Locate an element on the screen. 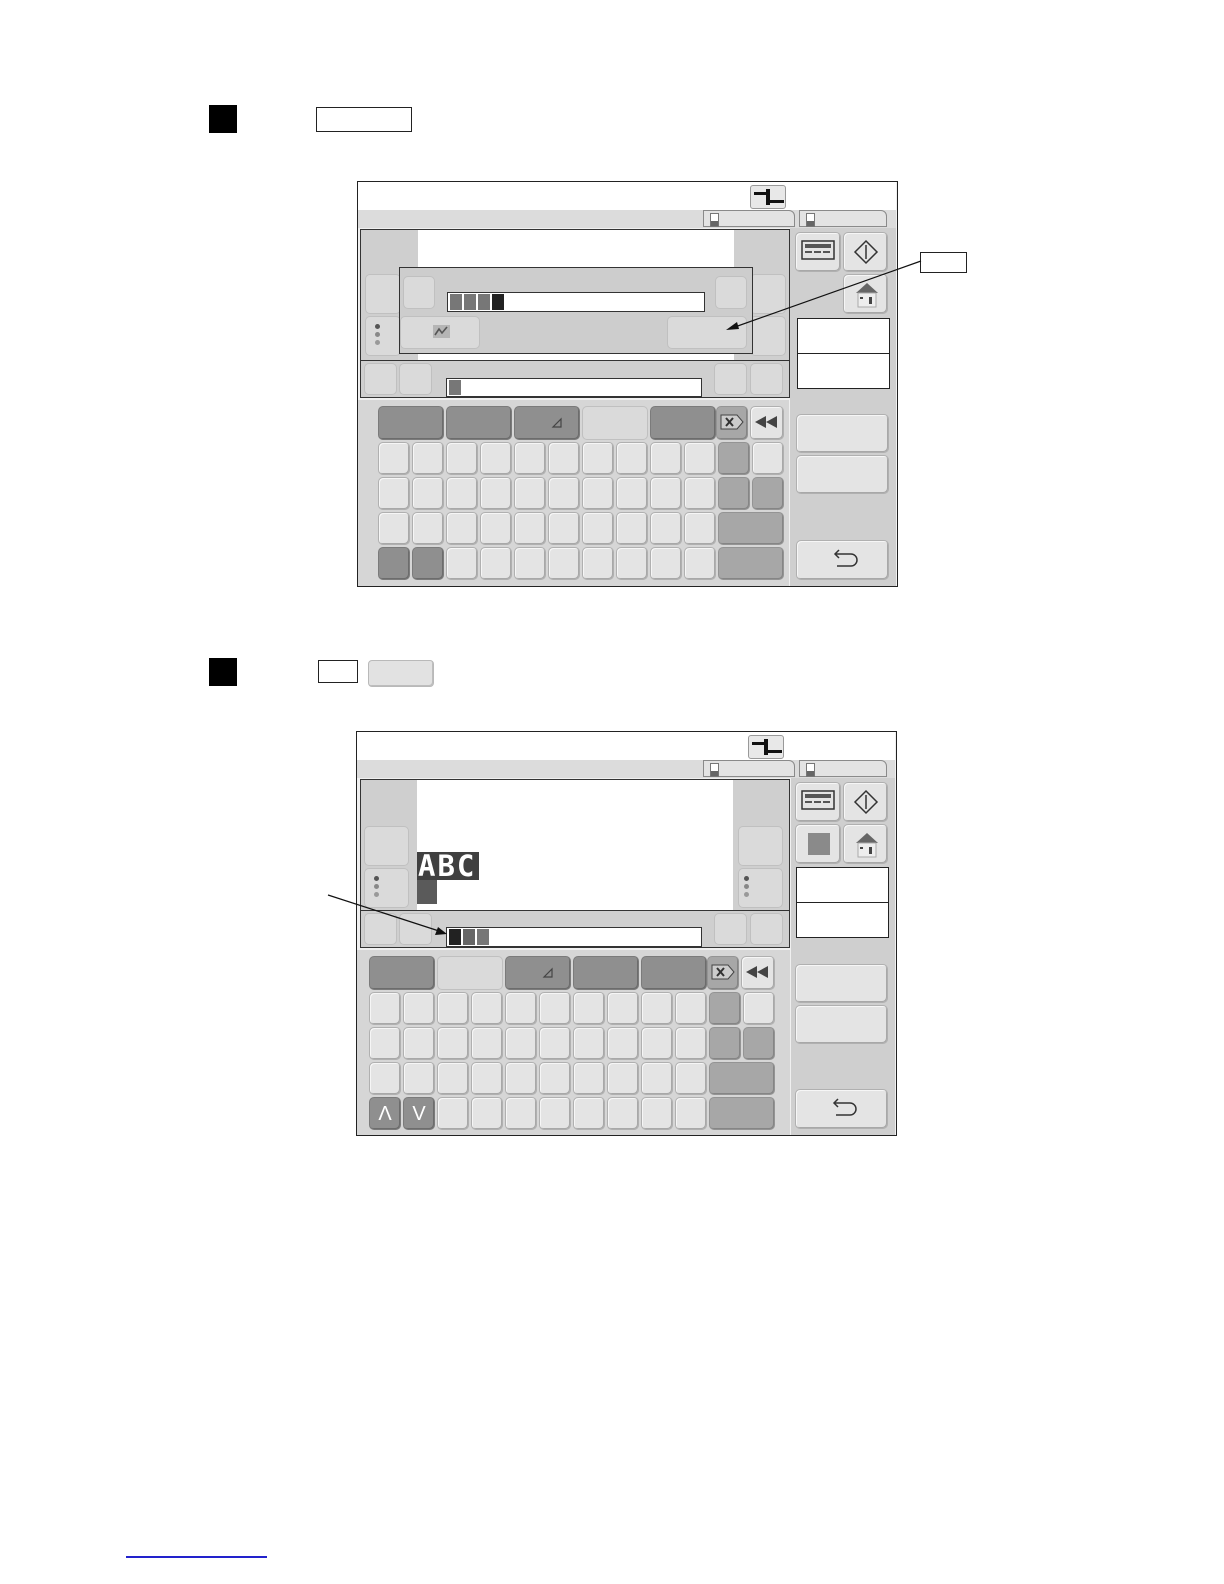 The width and height of the screenshot is (1224, 1584). cursor-down-key: V is located at coordinates (419, 1113).